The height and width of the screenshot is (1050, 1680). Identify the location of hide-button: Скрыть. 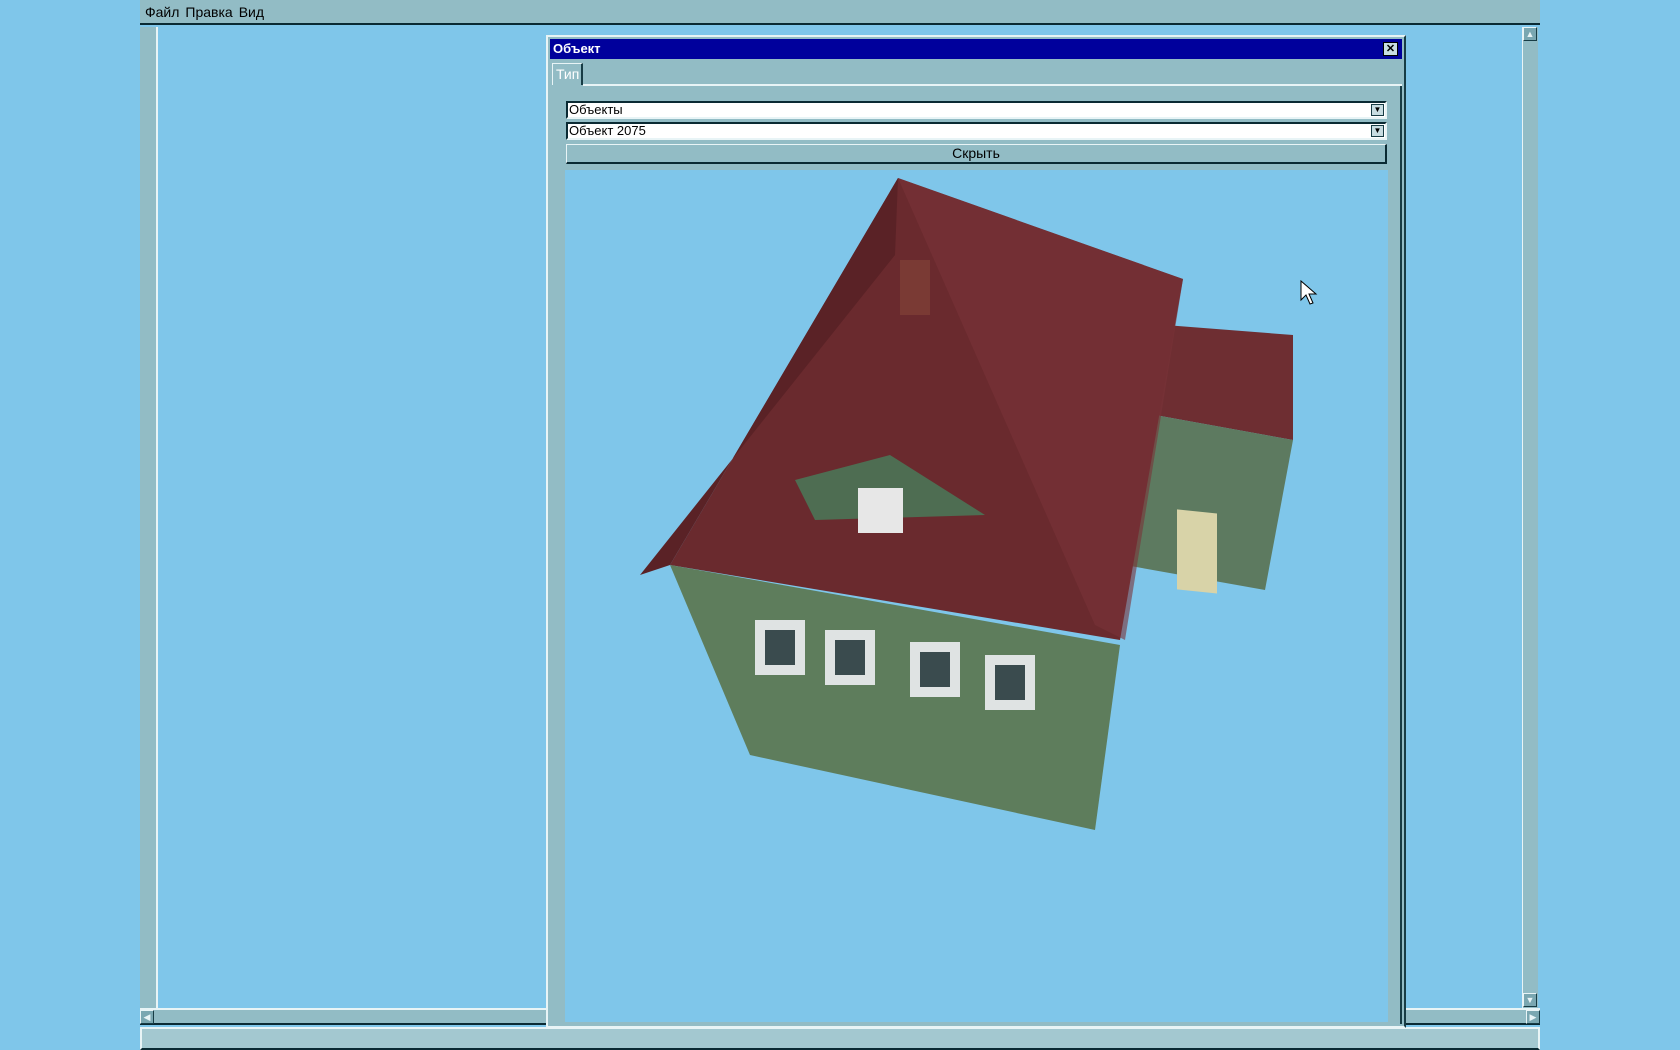
(976, 154).